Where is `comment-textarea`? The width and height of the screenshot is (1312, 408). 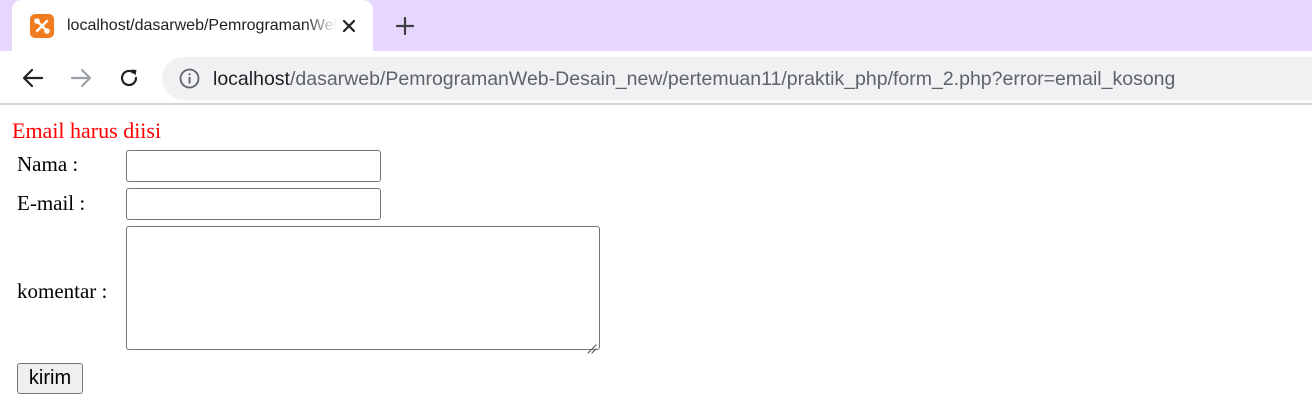 comment-textarea is located at coordinates (363, 290).